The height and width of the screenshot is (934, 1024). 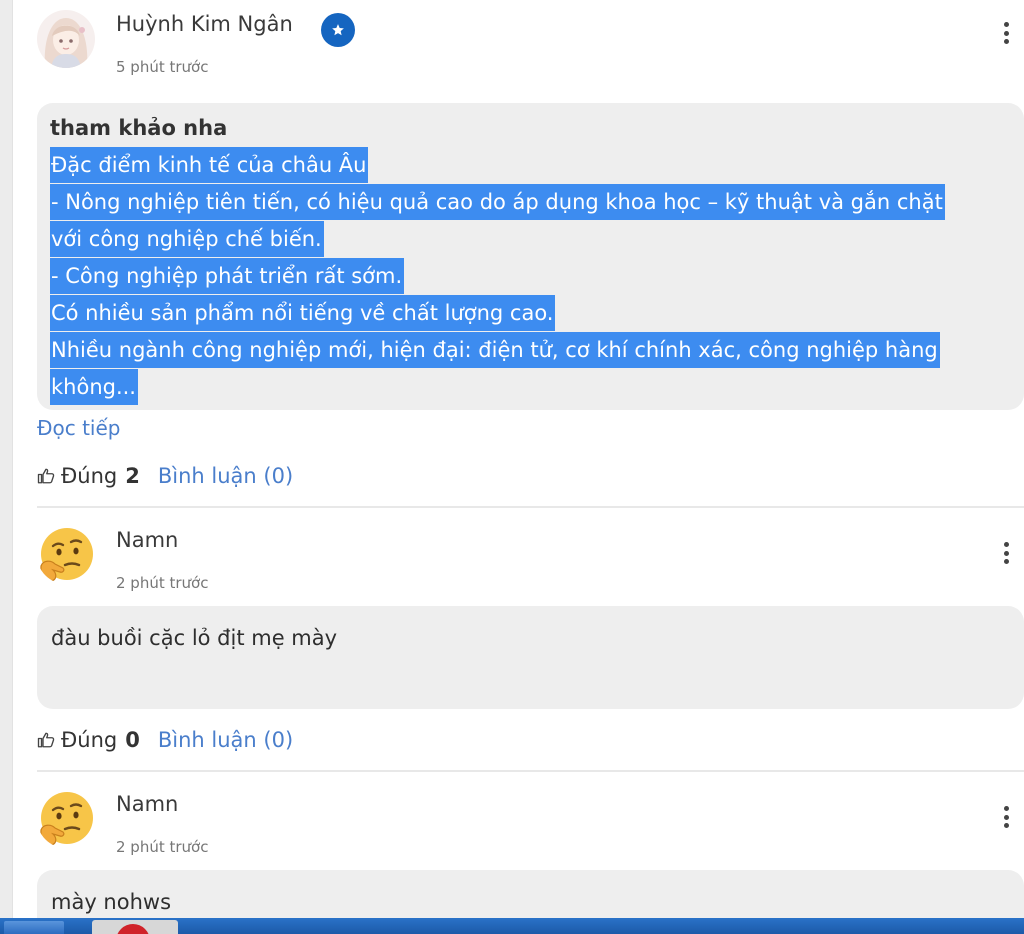 I want to click on post-actions: Đúng 2 Bình luận (0), so click(x=165, y=476).